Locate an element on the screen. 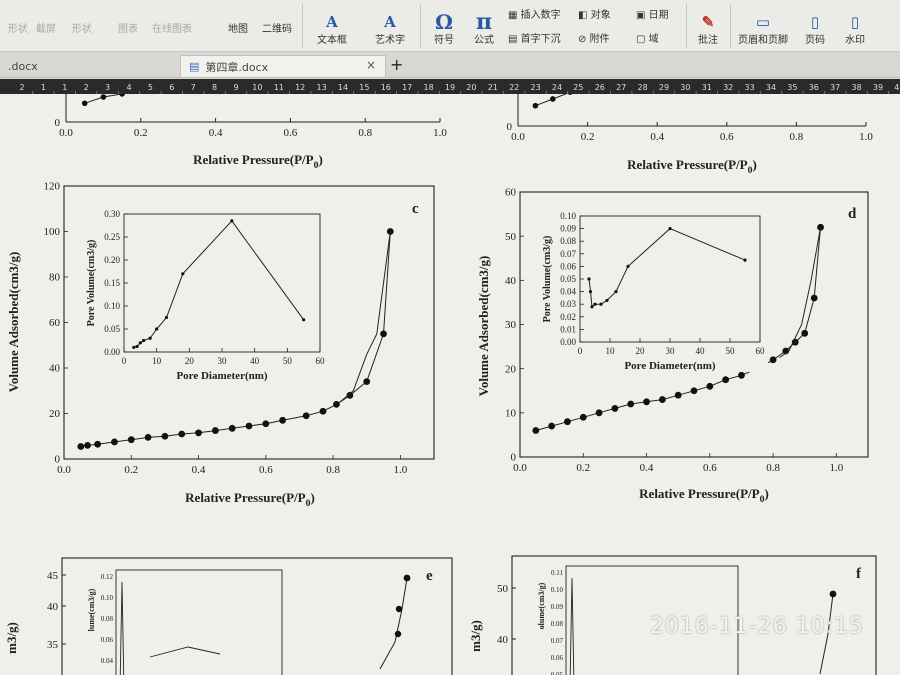 This screenshot has width=900, height=675. qrcode-button: 二维码 is located at coordinates (277, 27).